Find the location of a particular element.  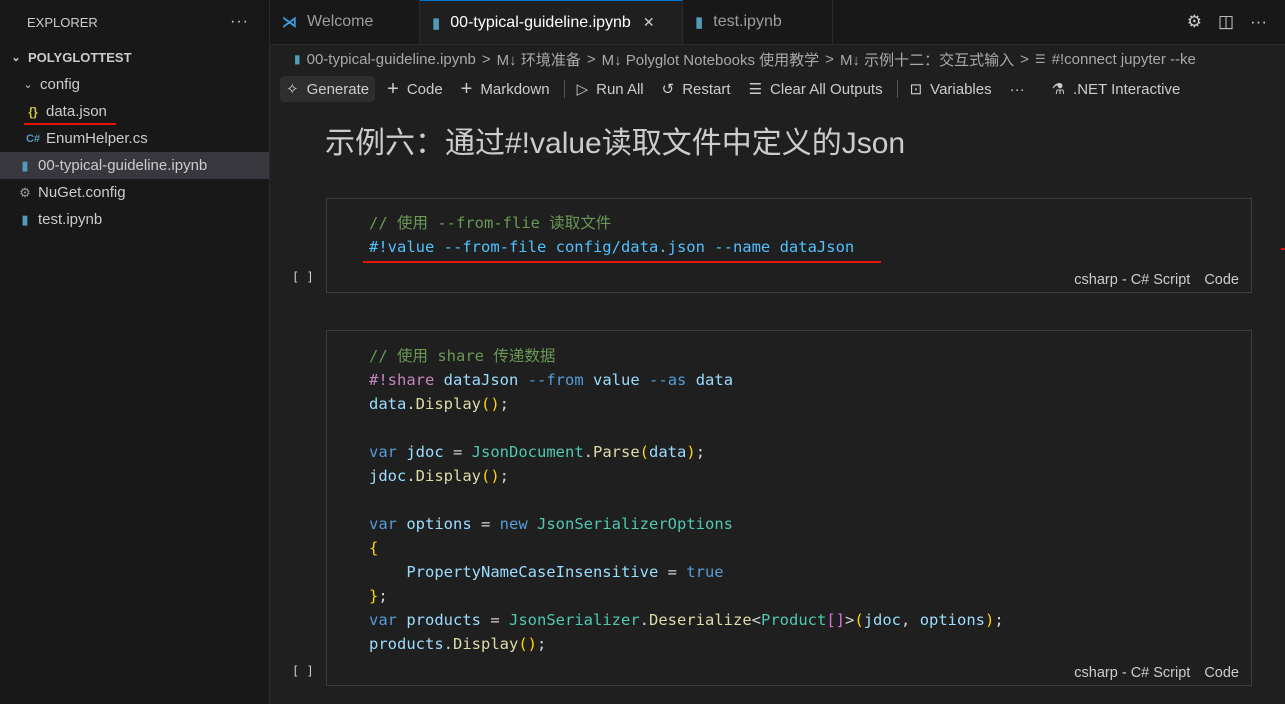

tree-item-enumhelper: C# EnumHelper.cs is located at coordinates (134, 138).